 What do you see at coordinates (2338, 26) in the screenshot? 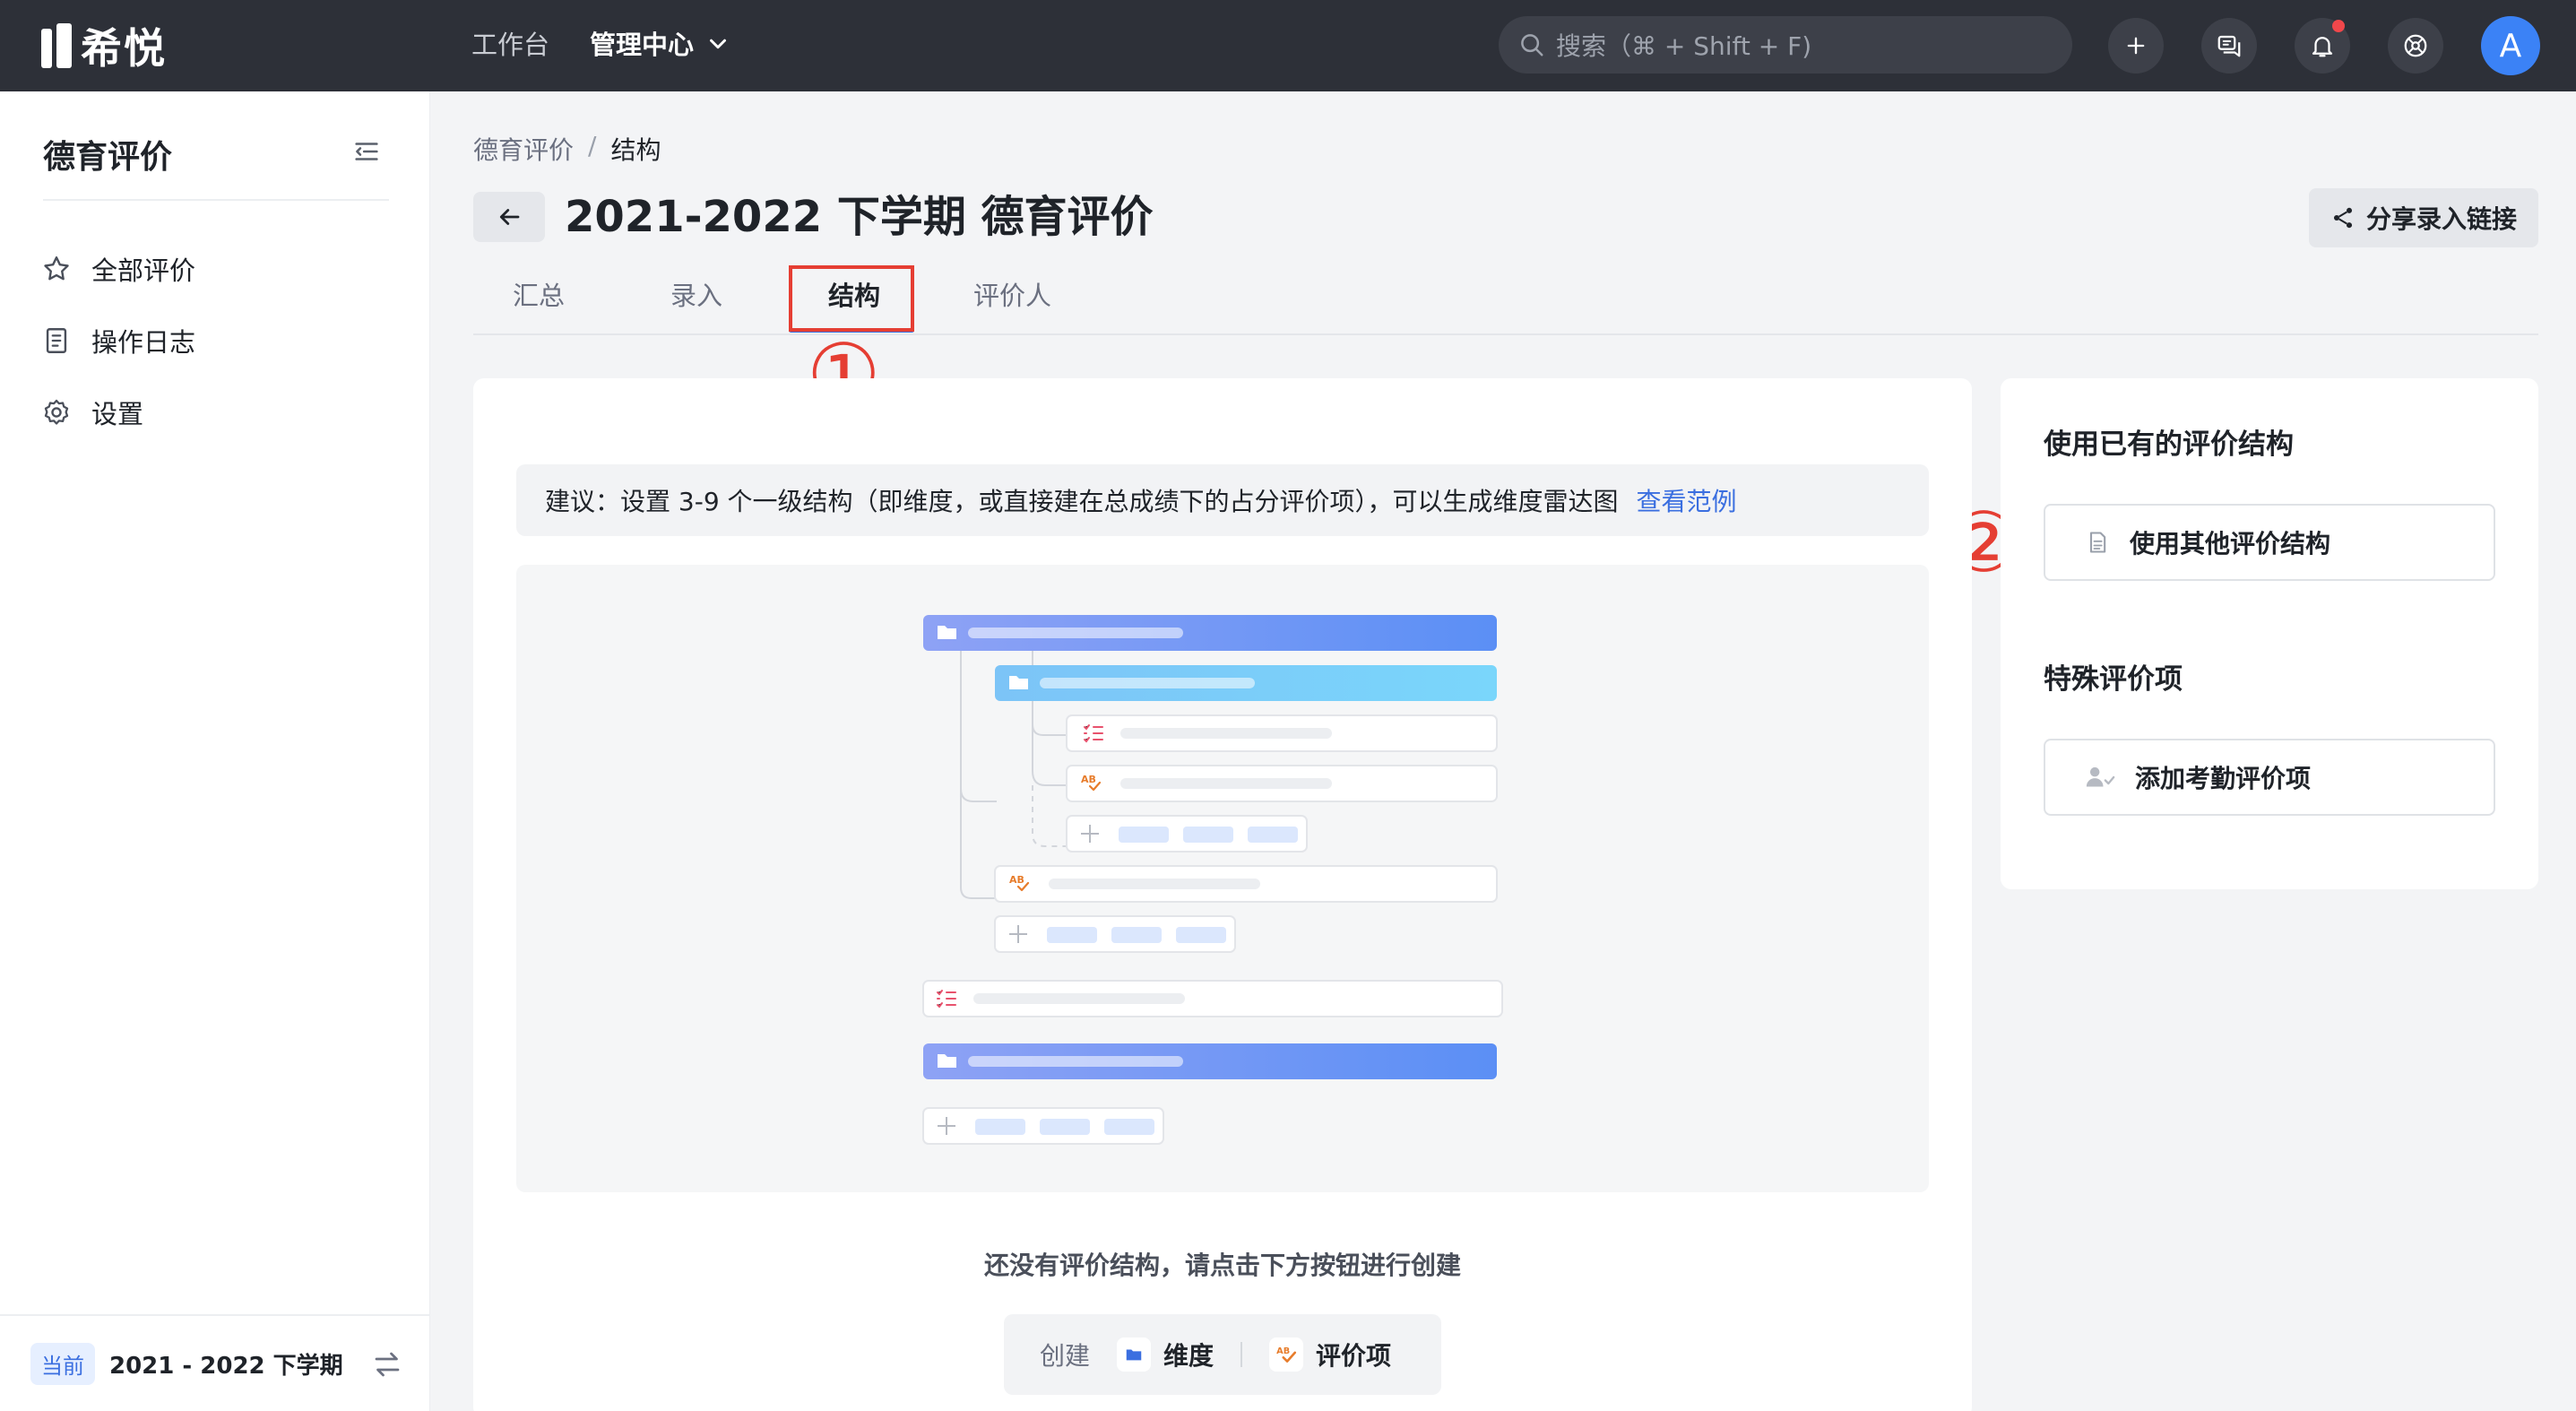
I see `notification-dot` at bounding box center [2338, 26].